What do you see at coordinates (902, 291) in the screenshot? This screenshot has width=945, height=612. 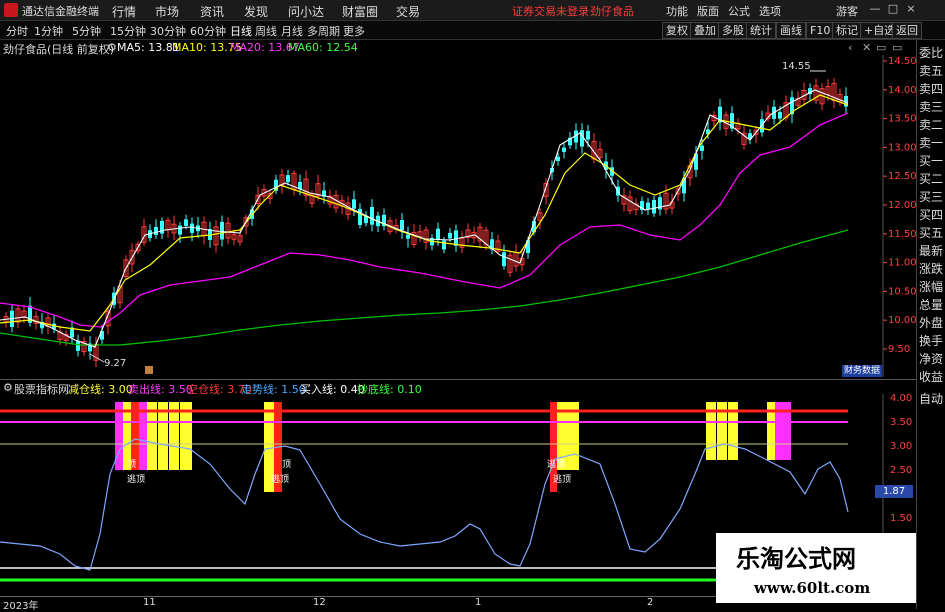 I see `price-axis-label: 10.50` at bounding box center [902, 291].